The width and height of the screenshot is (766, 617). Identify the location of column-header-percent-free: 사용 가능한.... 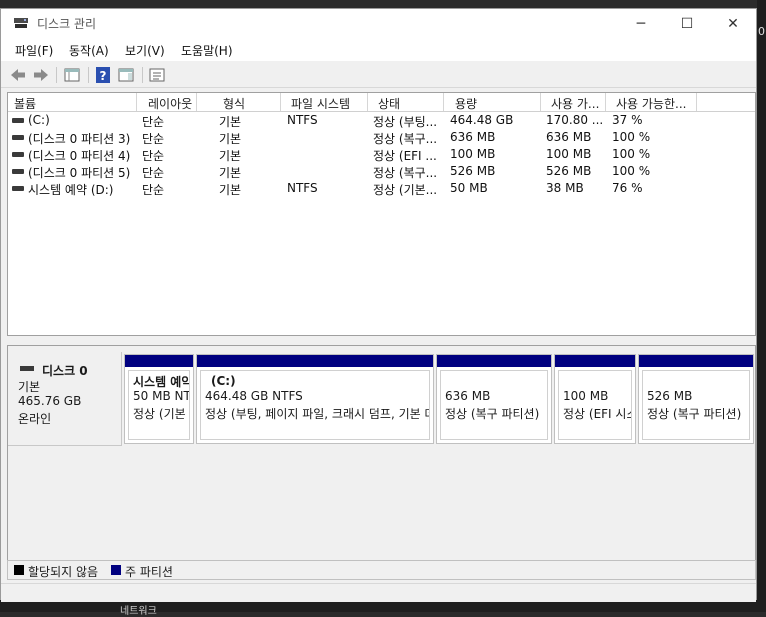
(651, 103).